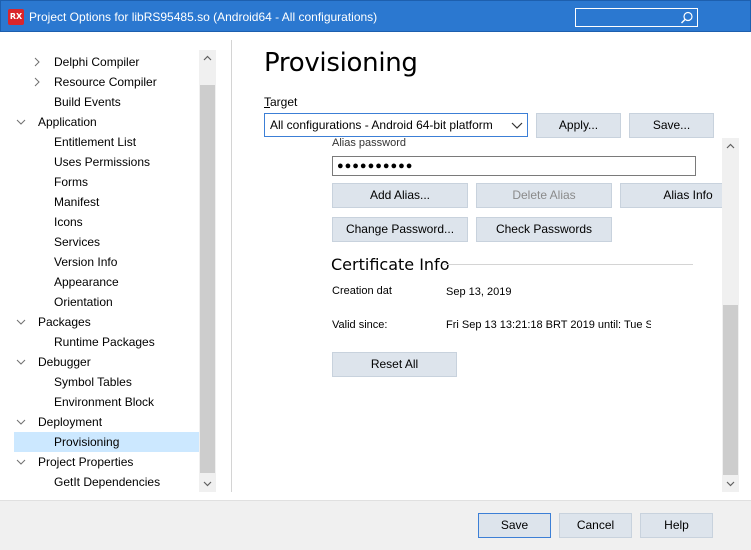 This screenshot has height=550, width=751. What do you see at coordinates (106, 242) in the screenshot?
I see `tree-item-services: Services` at bounding box center [106, 242].